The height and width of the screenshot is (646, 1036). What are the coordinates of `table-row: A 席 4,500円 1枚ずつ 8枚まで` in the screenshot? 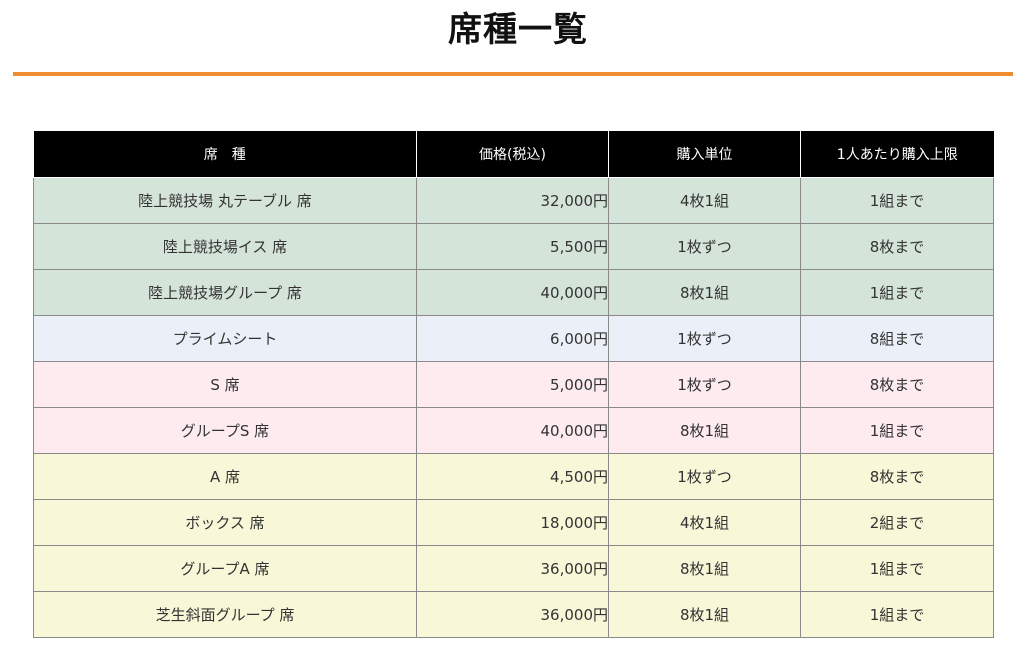 It's located at (513, 476).